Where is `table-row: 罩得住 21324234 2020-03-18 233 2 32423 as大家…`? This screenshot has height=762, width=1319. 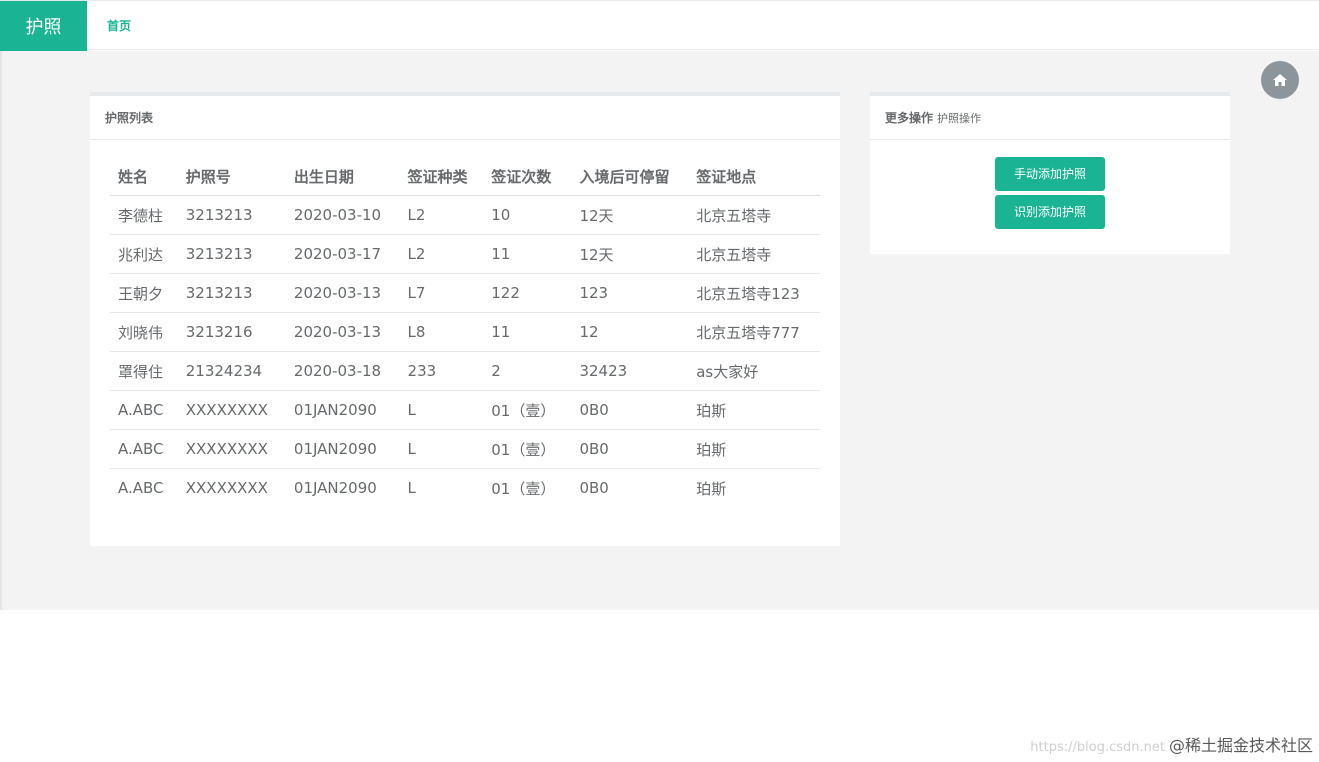
table-row: 罩得住 21324234 2020-03-18 233 2 32423 as大家… is located at coordinates (465, 371).